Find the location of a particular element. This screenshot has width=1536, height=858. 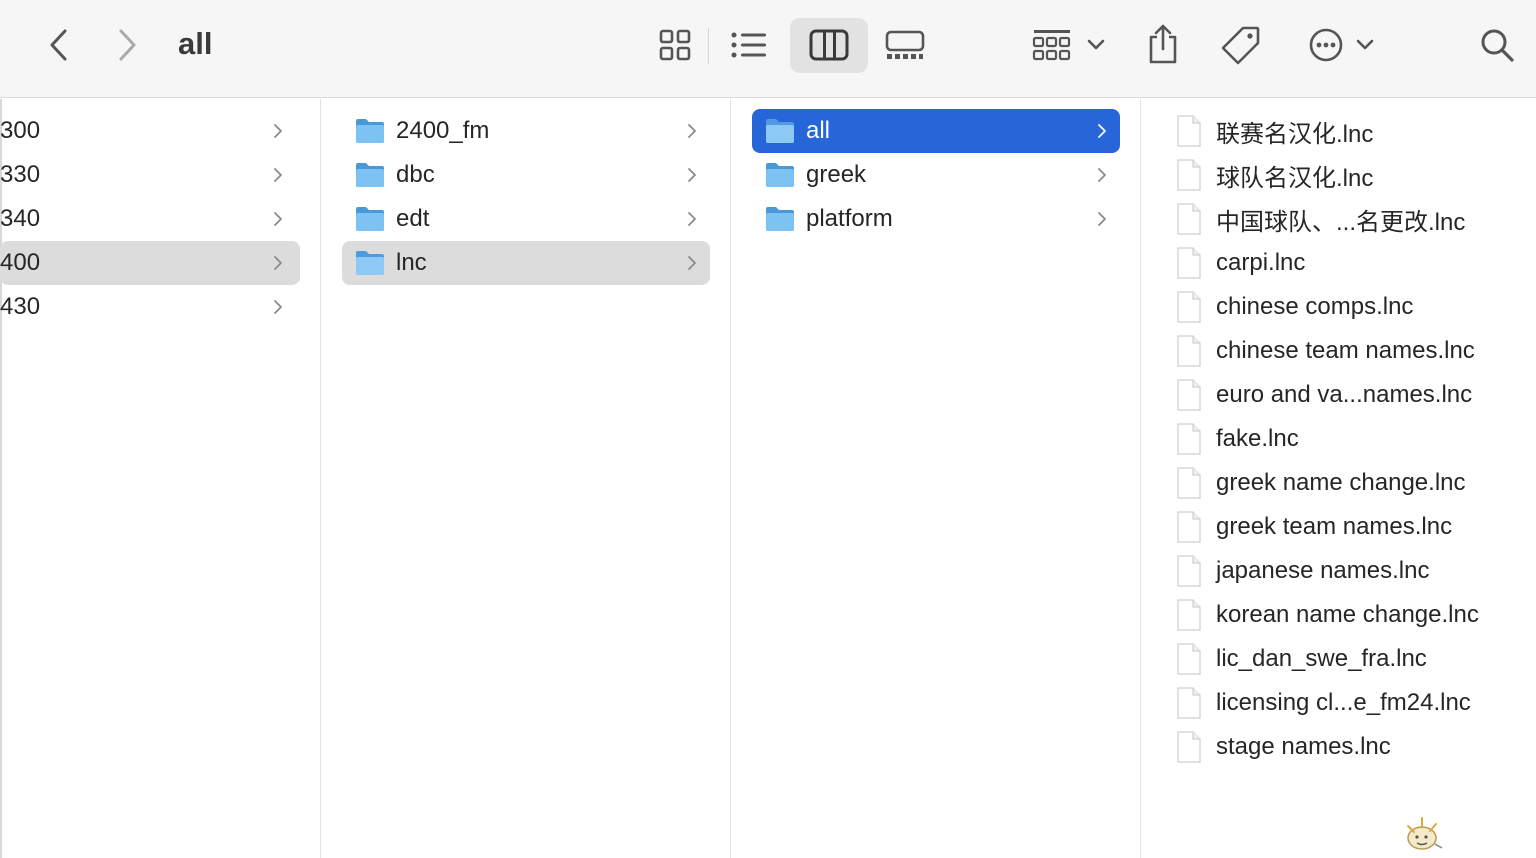

window-title: all is located at coordinates (195, 43).